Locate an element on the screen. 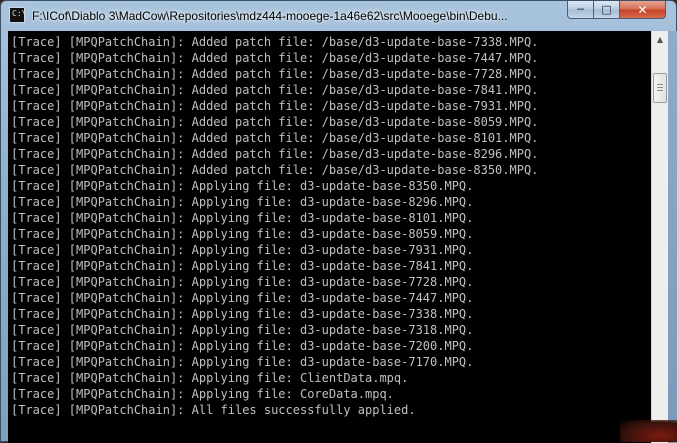 Image resolution: width=677 pixels, height=443 pixels. vertical-scrollbar: ▲ is located at coordinates (659, 237).